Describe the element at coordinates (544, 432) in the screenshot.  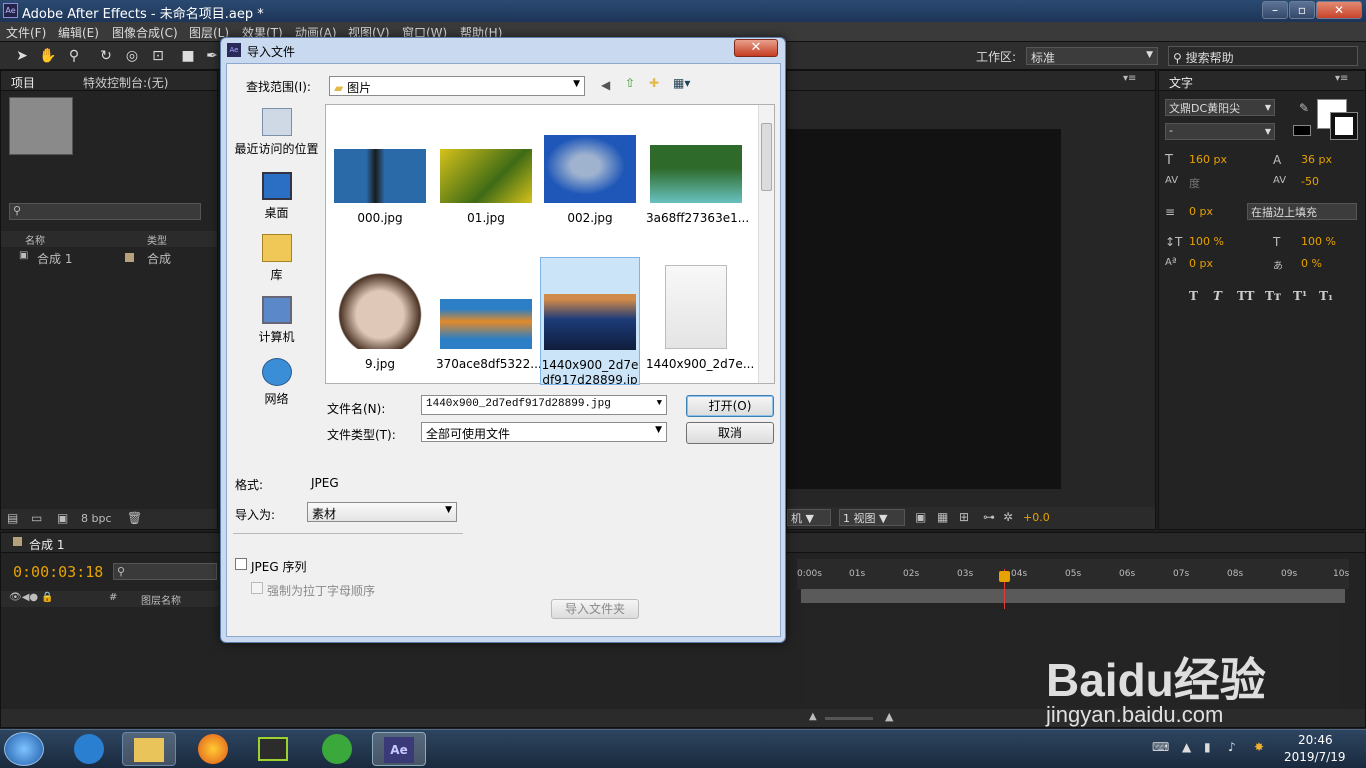
I see `filetype-select: 全部可使用文件 ▼` at that location.